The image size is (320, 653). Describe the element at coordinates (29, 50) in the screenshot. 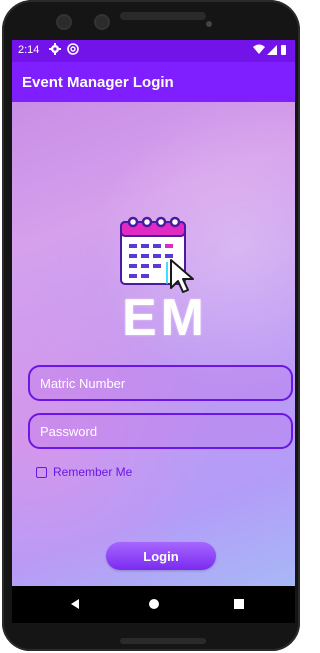

I see `status-time: 2:14` at that location.